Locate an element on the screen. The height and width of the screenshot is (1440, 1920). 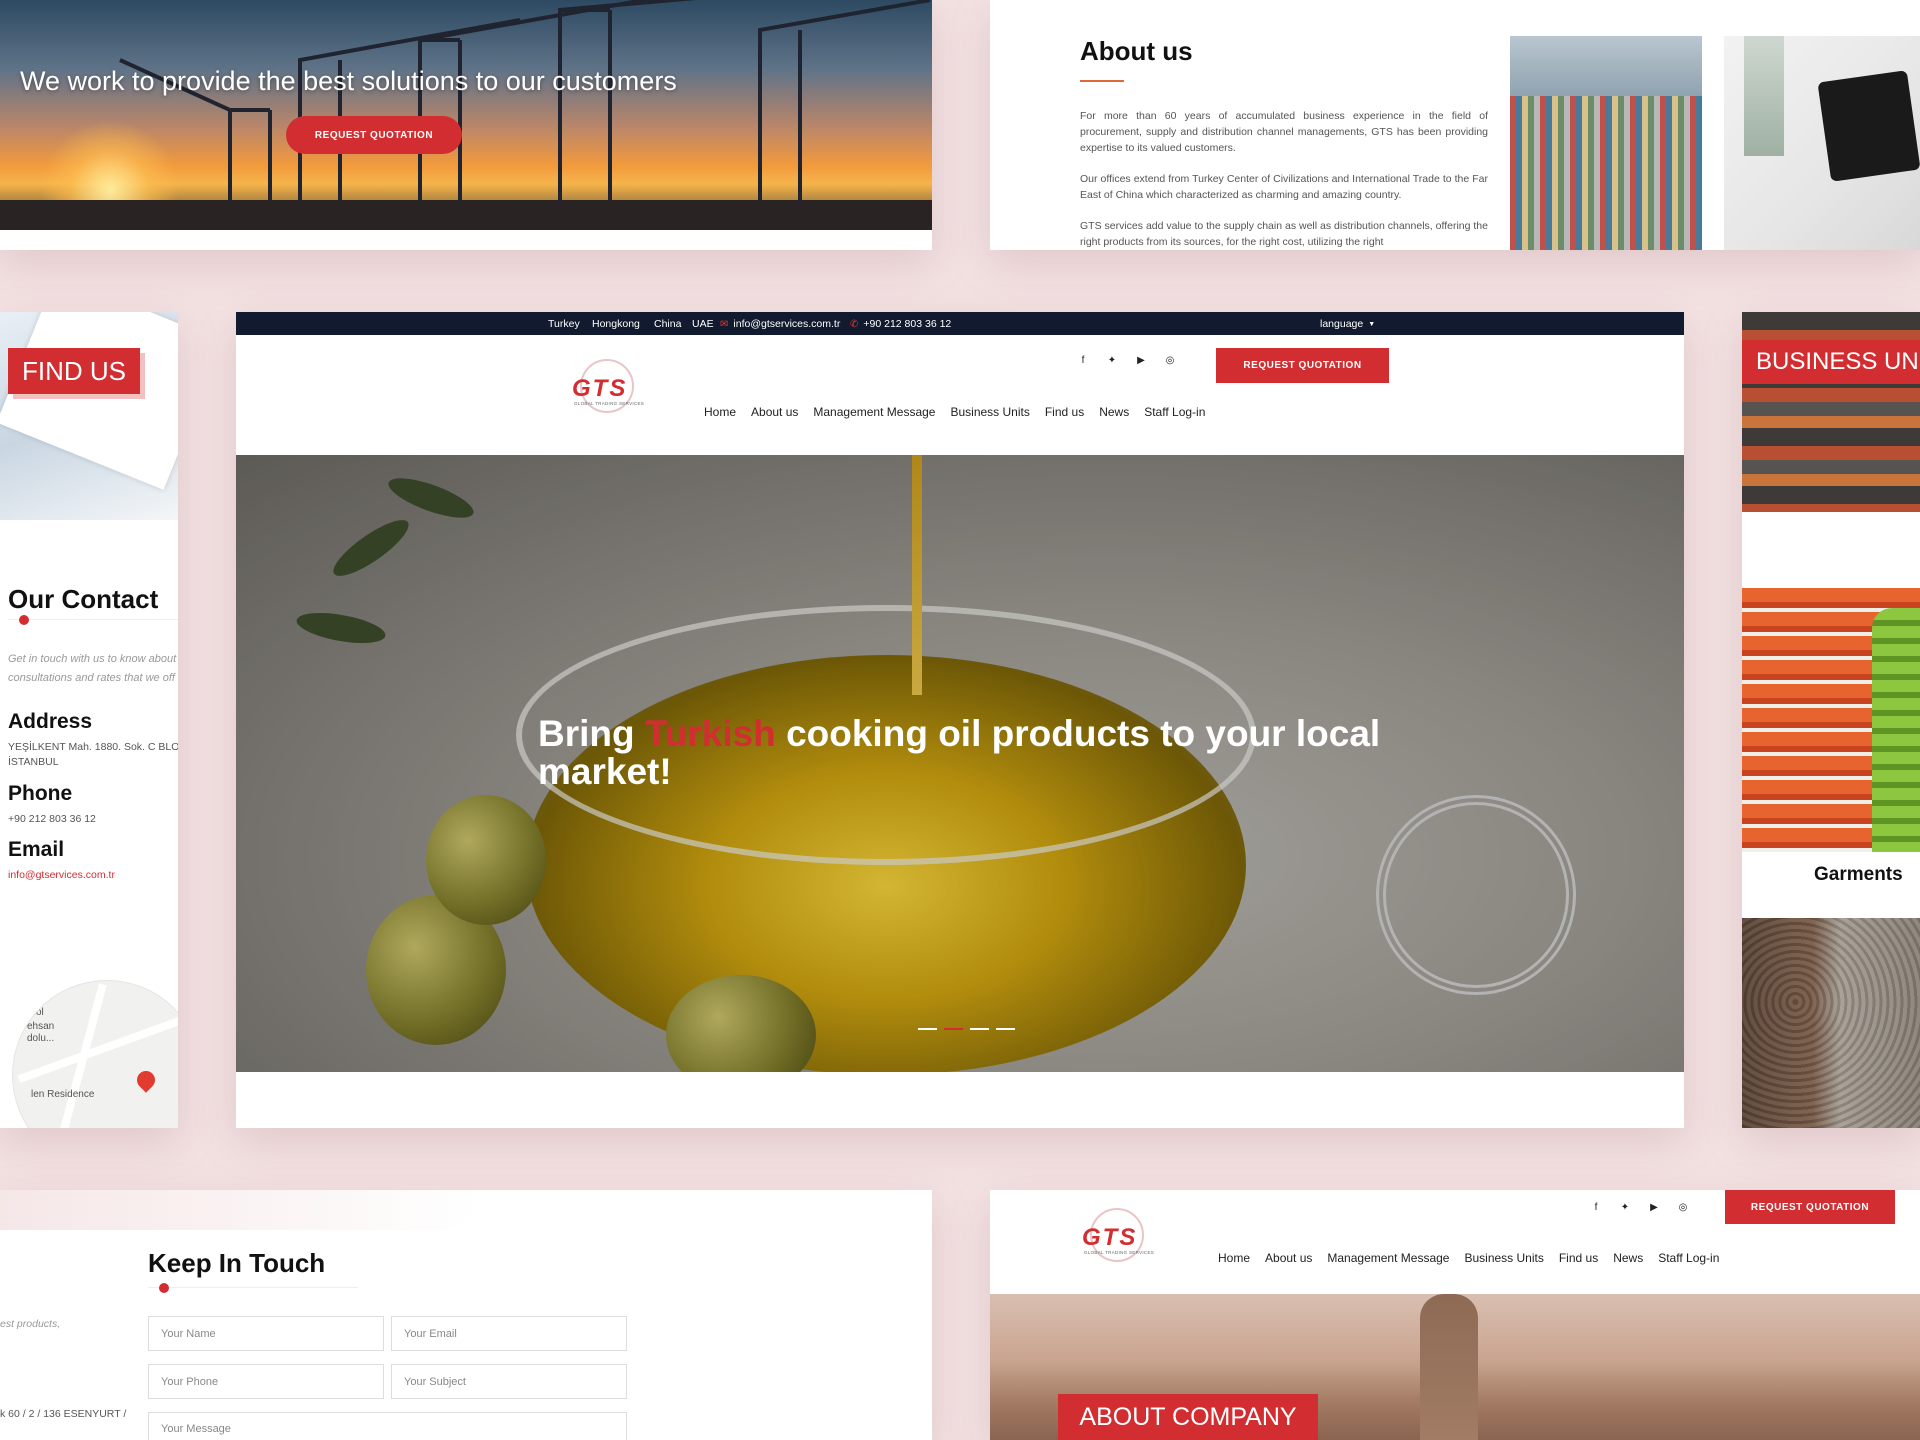
topbar-email-text: info@gtservices.com.tr is located at coordinates (787, 324).